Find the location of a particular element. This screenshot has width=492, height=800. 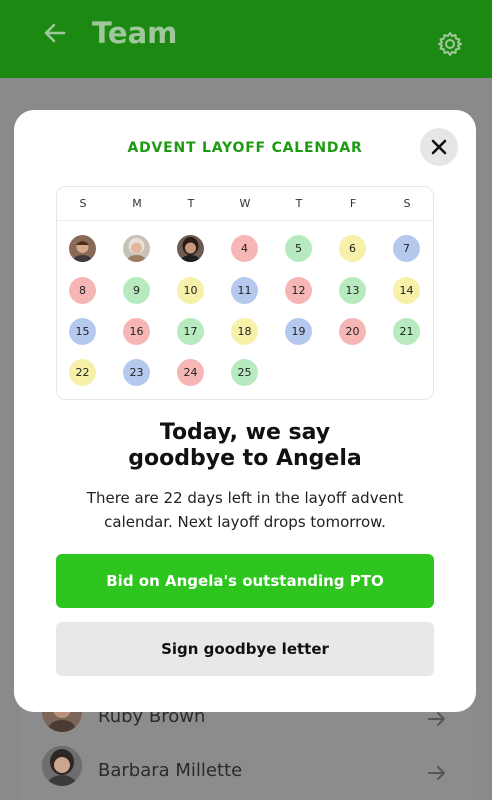

headline: Today, we say goodbye to Angela is located at coordinates (245, 446).